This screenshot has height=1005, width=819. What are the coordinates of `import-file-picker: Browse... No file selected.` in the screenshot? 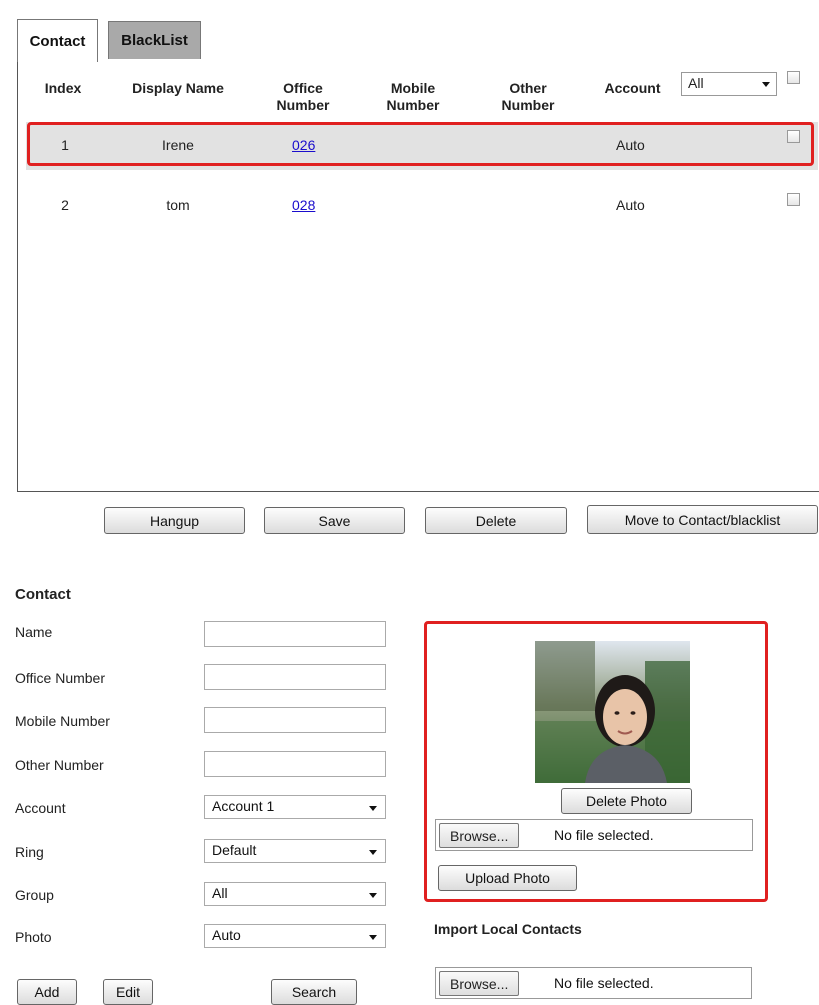 It's located at (593, 983).